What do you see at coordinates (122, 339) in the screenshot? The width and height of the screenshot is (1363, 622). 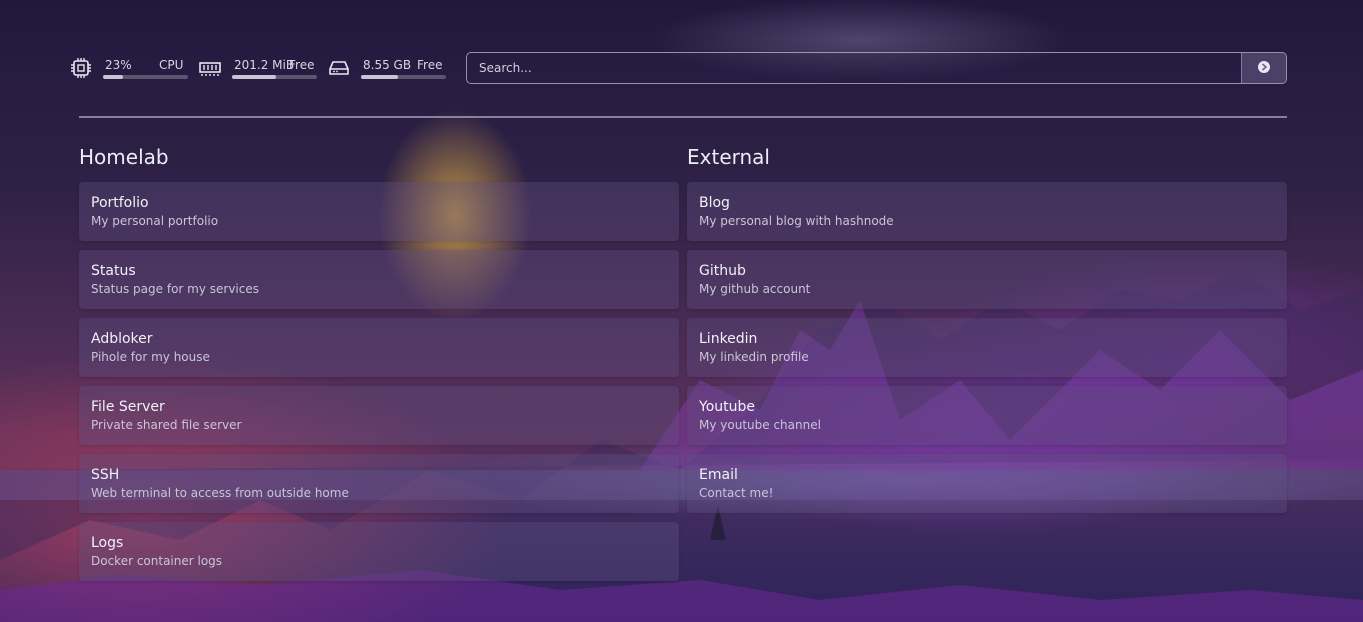 I see `card-title: Adbloker` at bounding box center [122, 339].